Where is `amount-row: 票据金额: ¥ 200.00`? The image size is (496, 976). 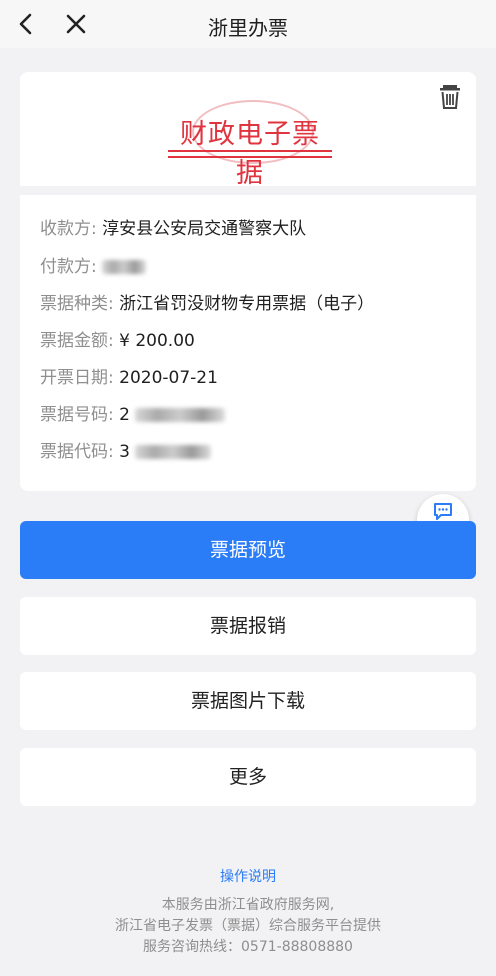 amount-row: 票据金额: ¥ 200.00 is located at coordinates (117, 341).